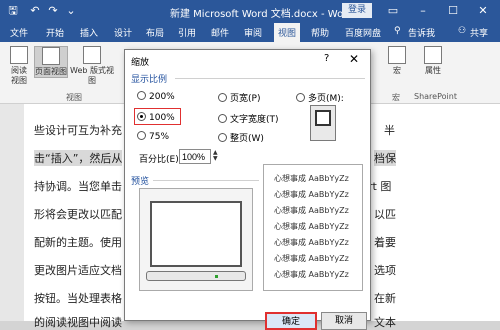 Image resolution: width=500 pixels, height=330 pixels. Describe the element at coordinates (159, 137) in the screenshot. I see `option-label: 75%` at that location.